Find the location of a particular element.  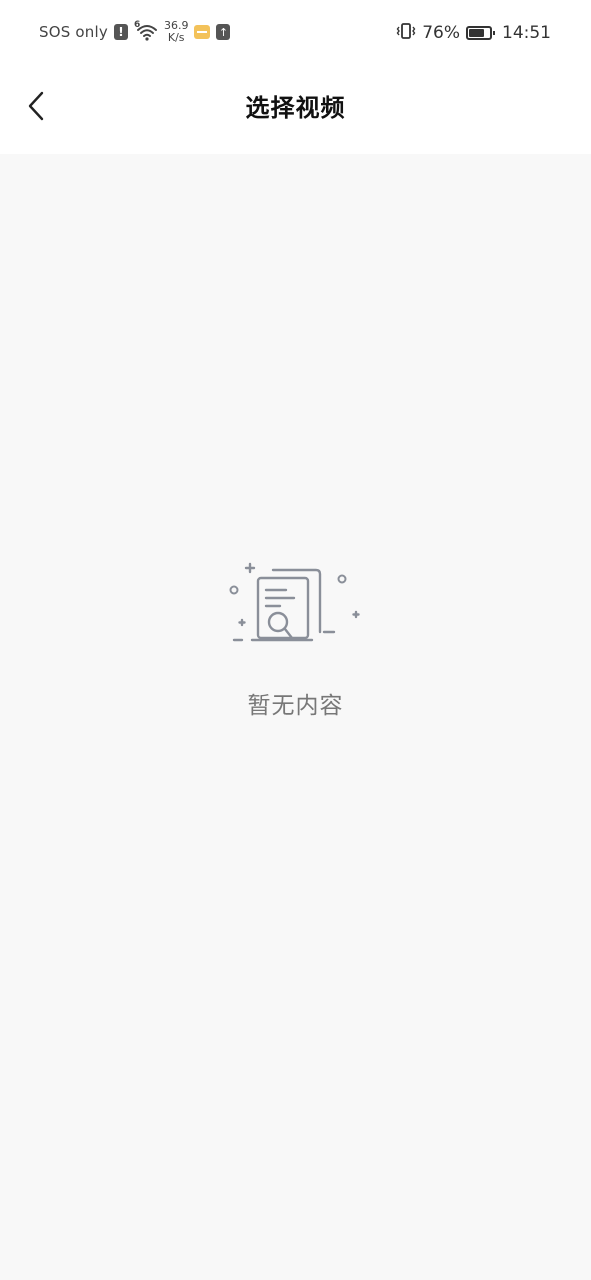

notification-icon is located at coordinates (202, 32).